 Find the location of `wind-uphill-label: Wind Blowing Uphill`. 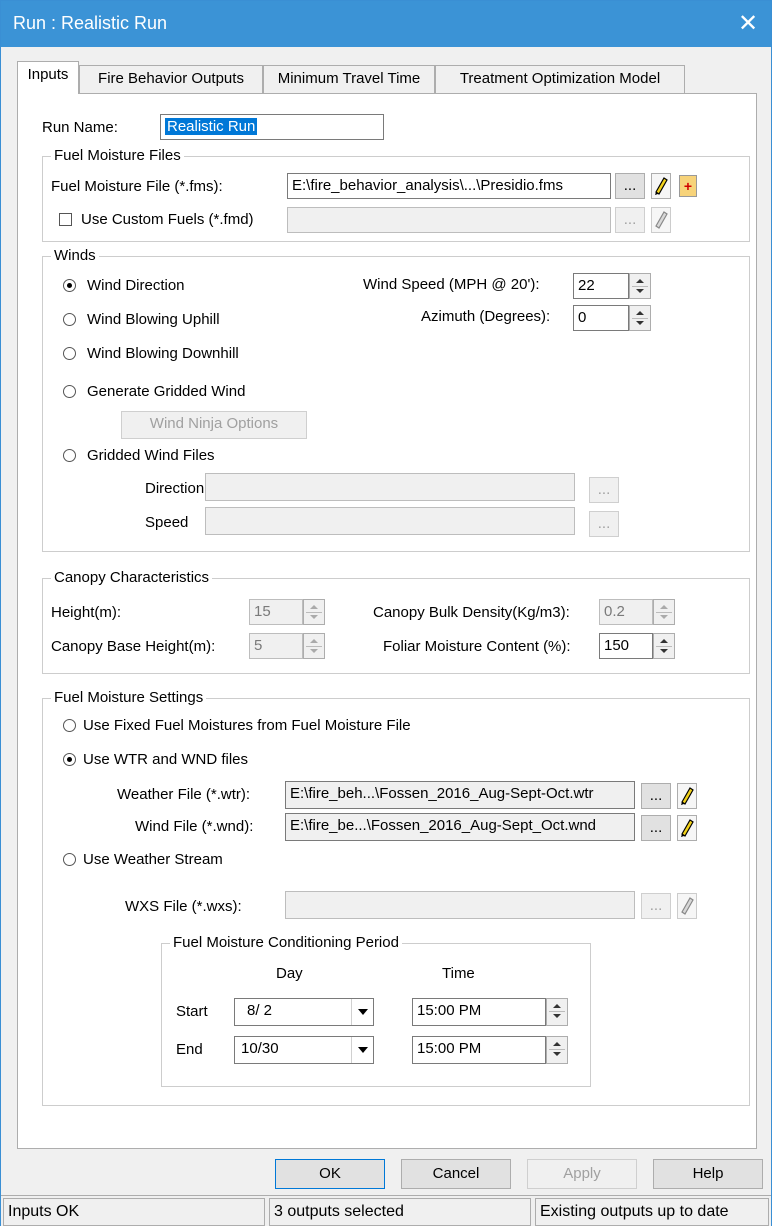

wind-uphill-label: Wind Blowing Uphill is located at coordinates (153, 319).